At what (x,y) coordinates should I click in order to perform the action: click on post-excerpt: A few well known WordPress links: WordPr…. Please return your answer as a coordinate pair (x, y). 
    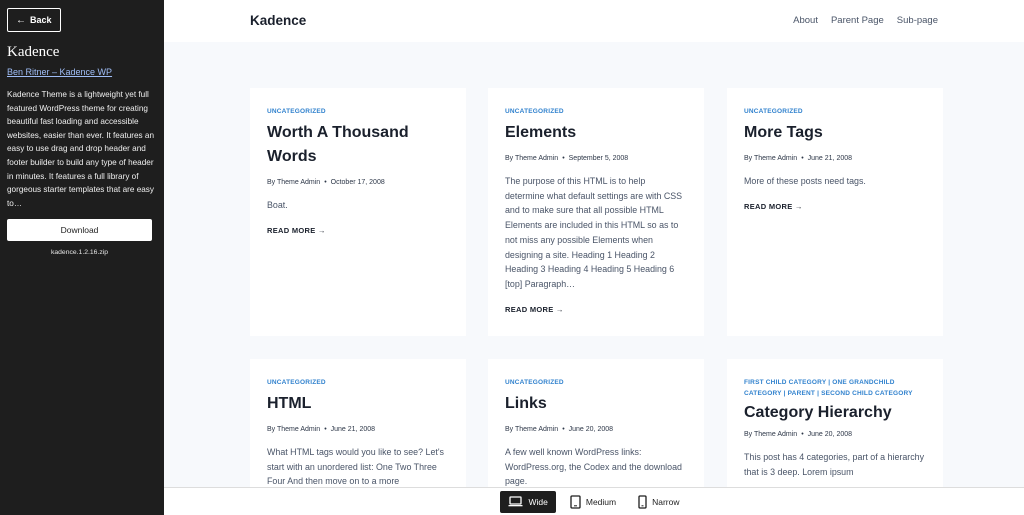
    Looking at the image, I should click on (593, 467).